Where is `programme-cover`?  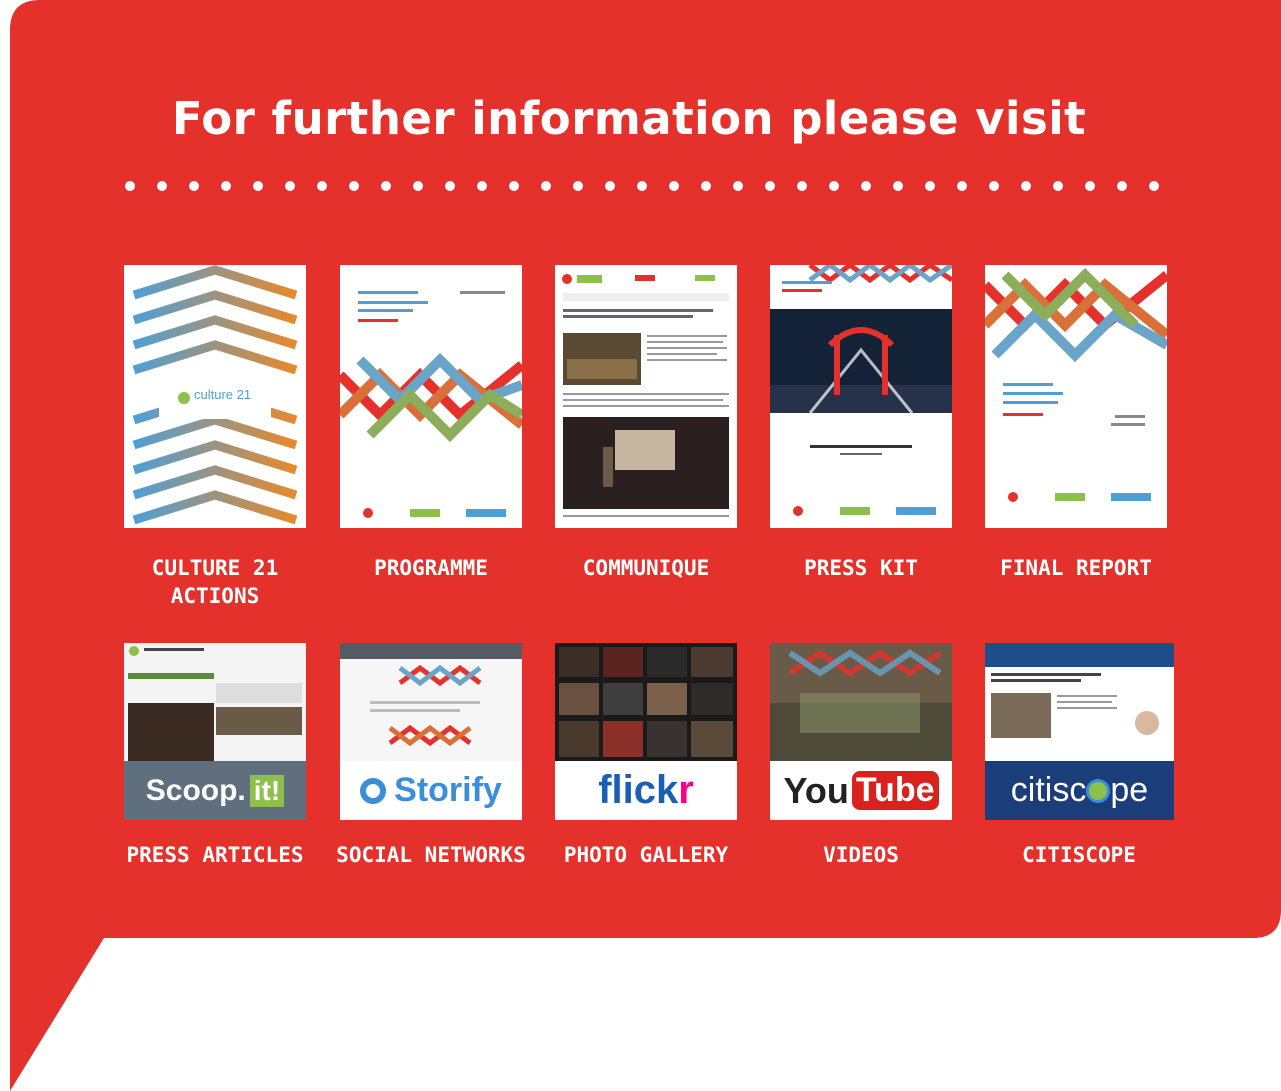 programme-cover is located at coordinates (431, 396).